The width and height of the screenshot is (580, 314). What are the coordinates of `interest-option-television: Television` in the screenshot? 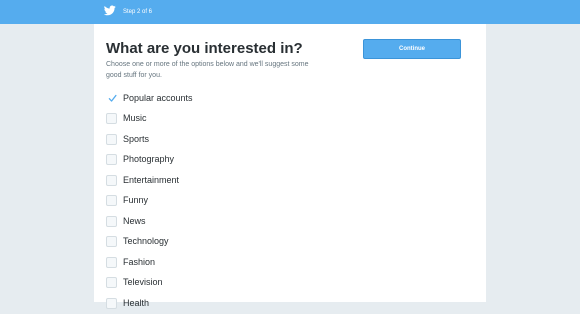 It's located at (236, 283).